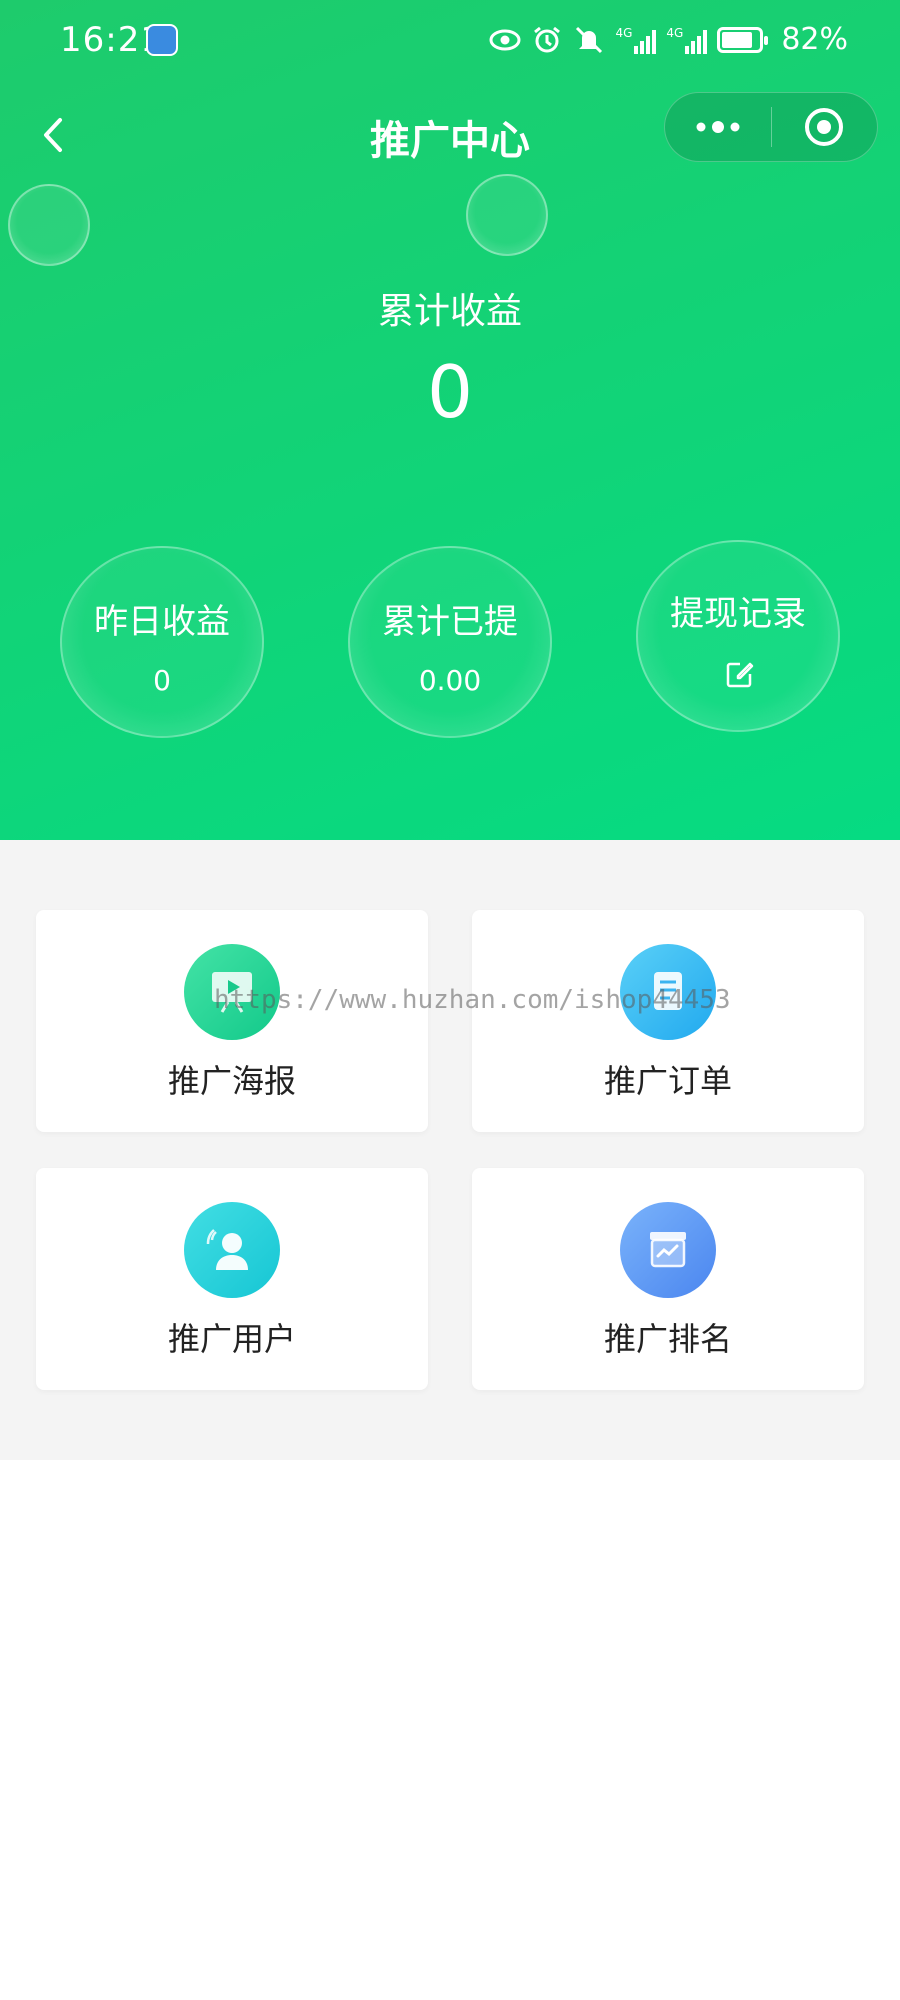 This screenshot has width=900, height=2000. I want to click on target-circle-icon, so click(824, 127).